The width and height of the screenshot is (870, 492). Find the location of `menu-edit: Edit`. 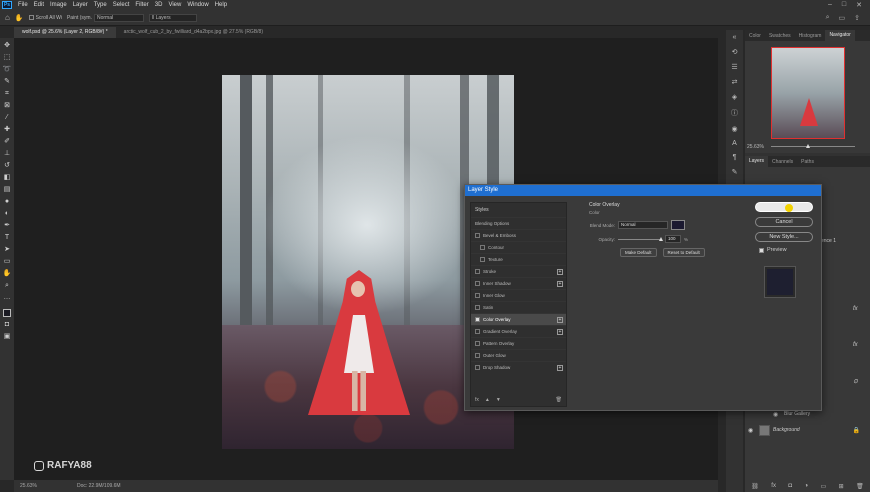

menu-edit: Edit is located at coordinates (39, 5).